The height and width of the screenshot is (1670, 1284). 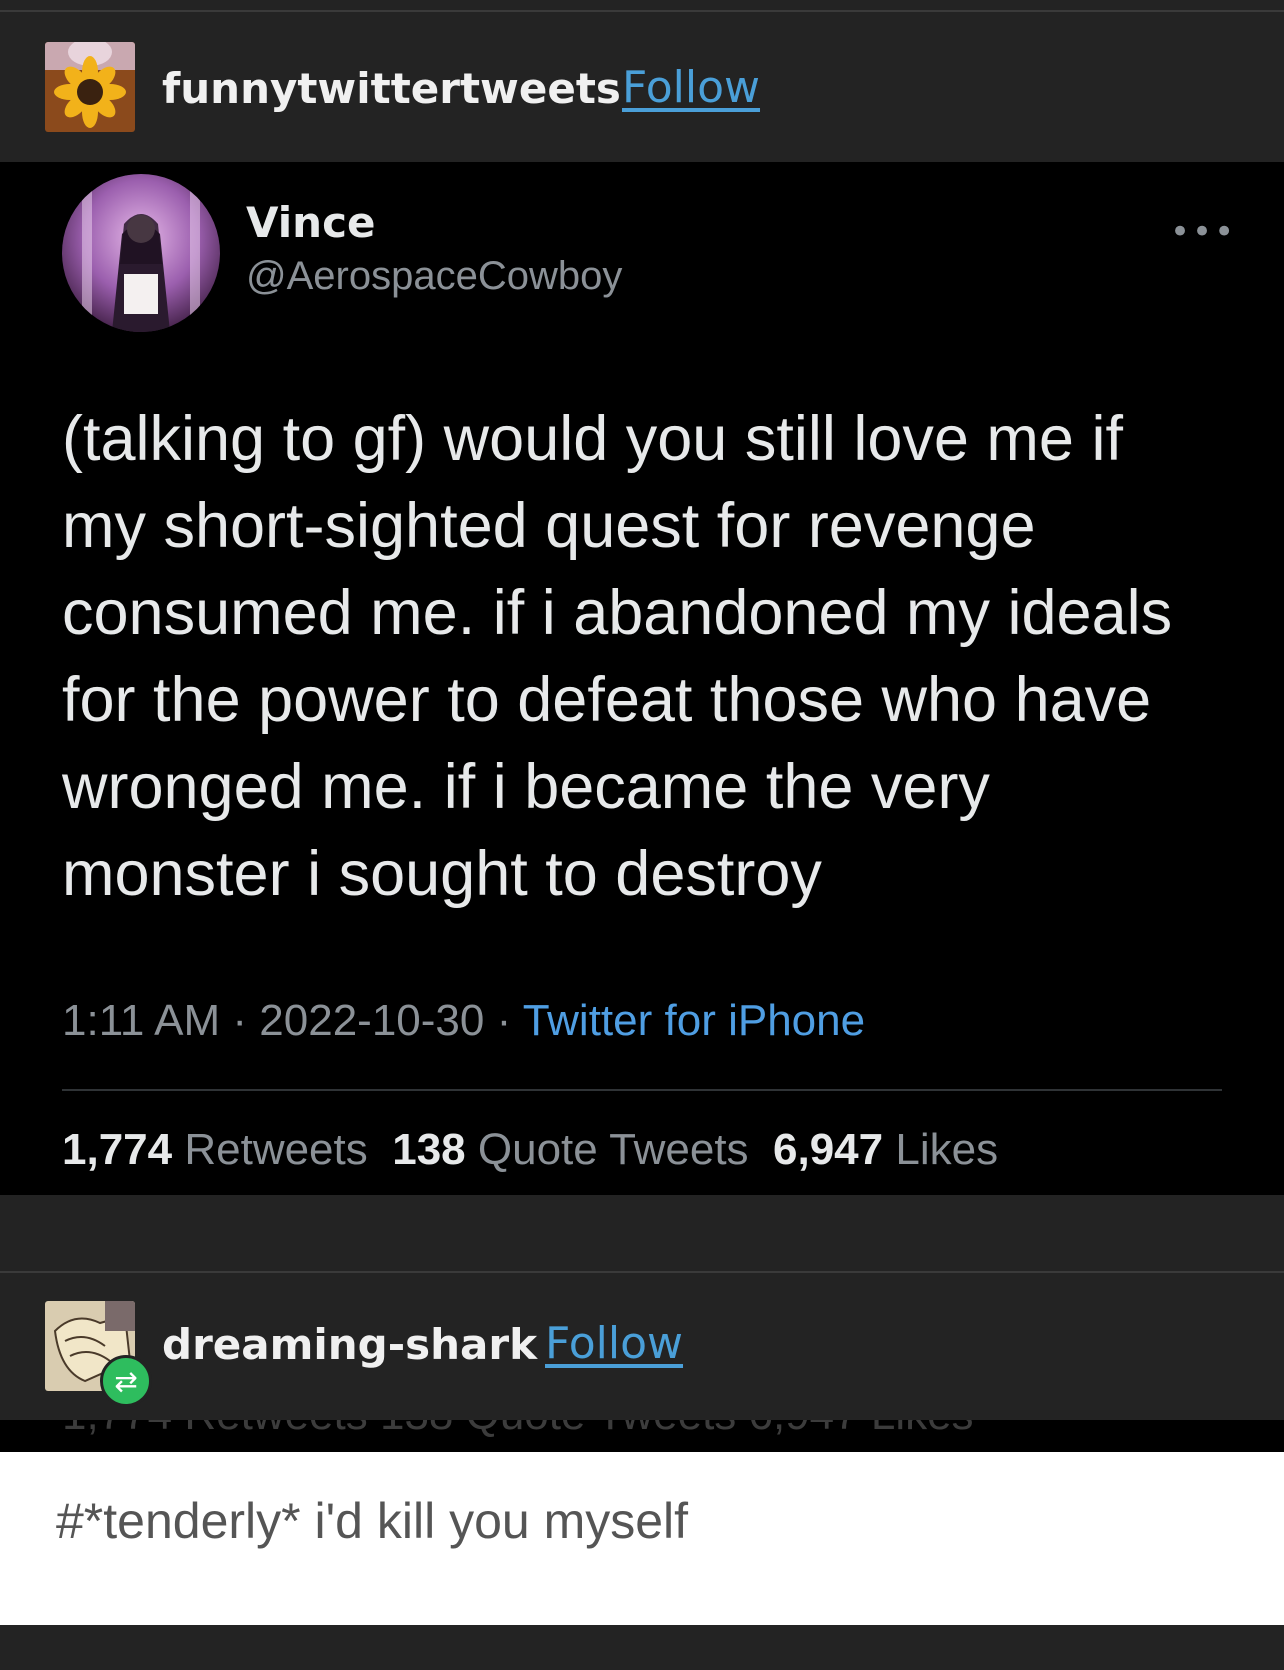 I want to click on post-header: funnytwittertweets Follow, so click(x=642, y=84).